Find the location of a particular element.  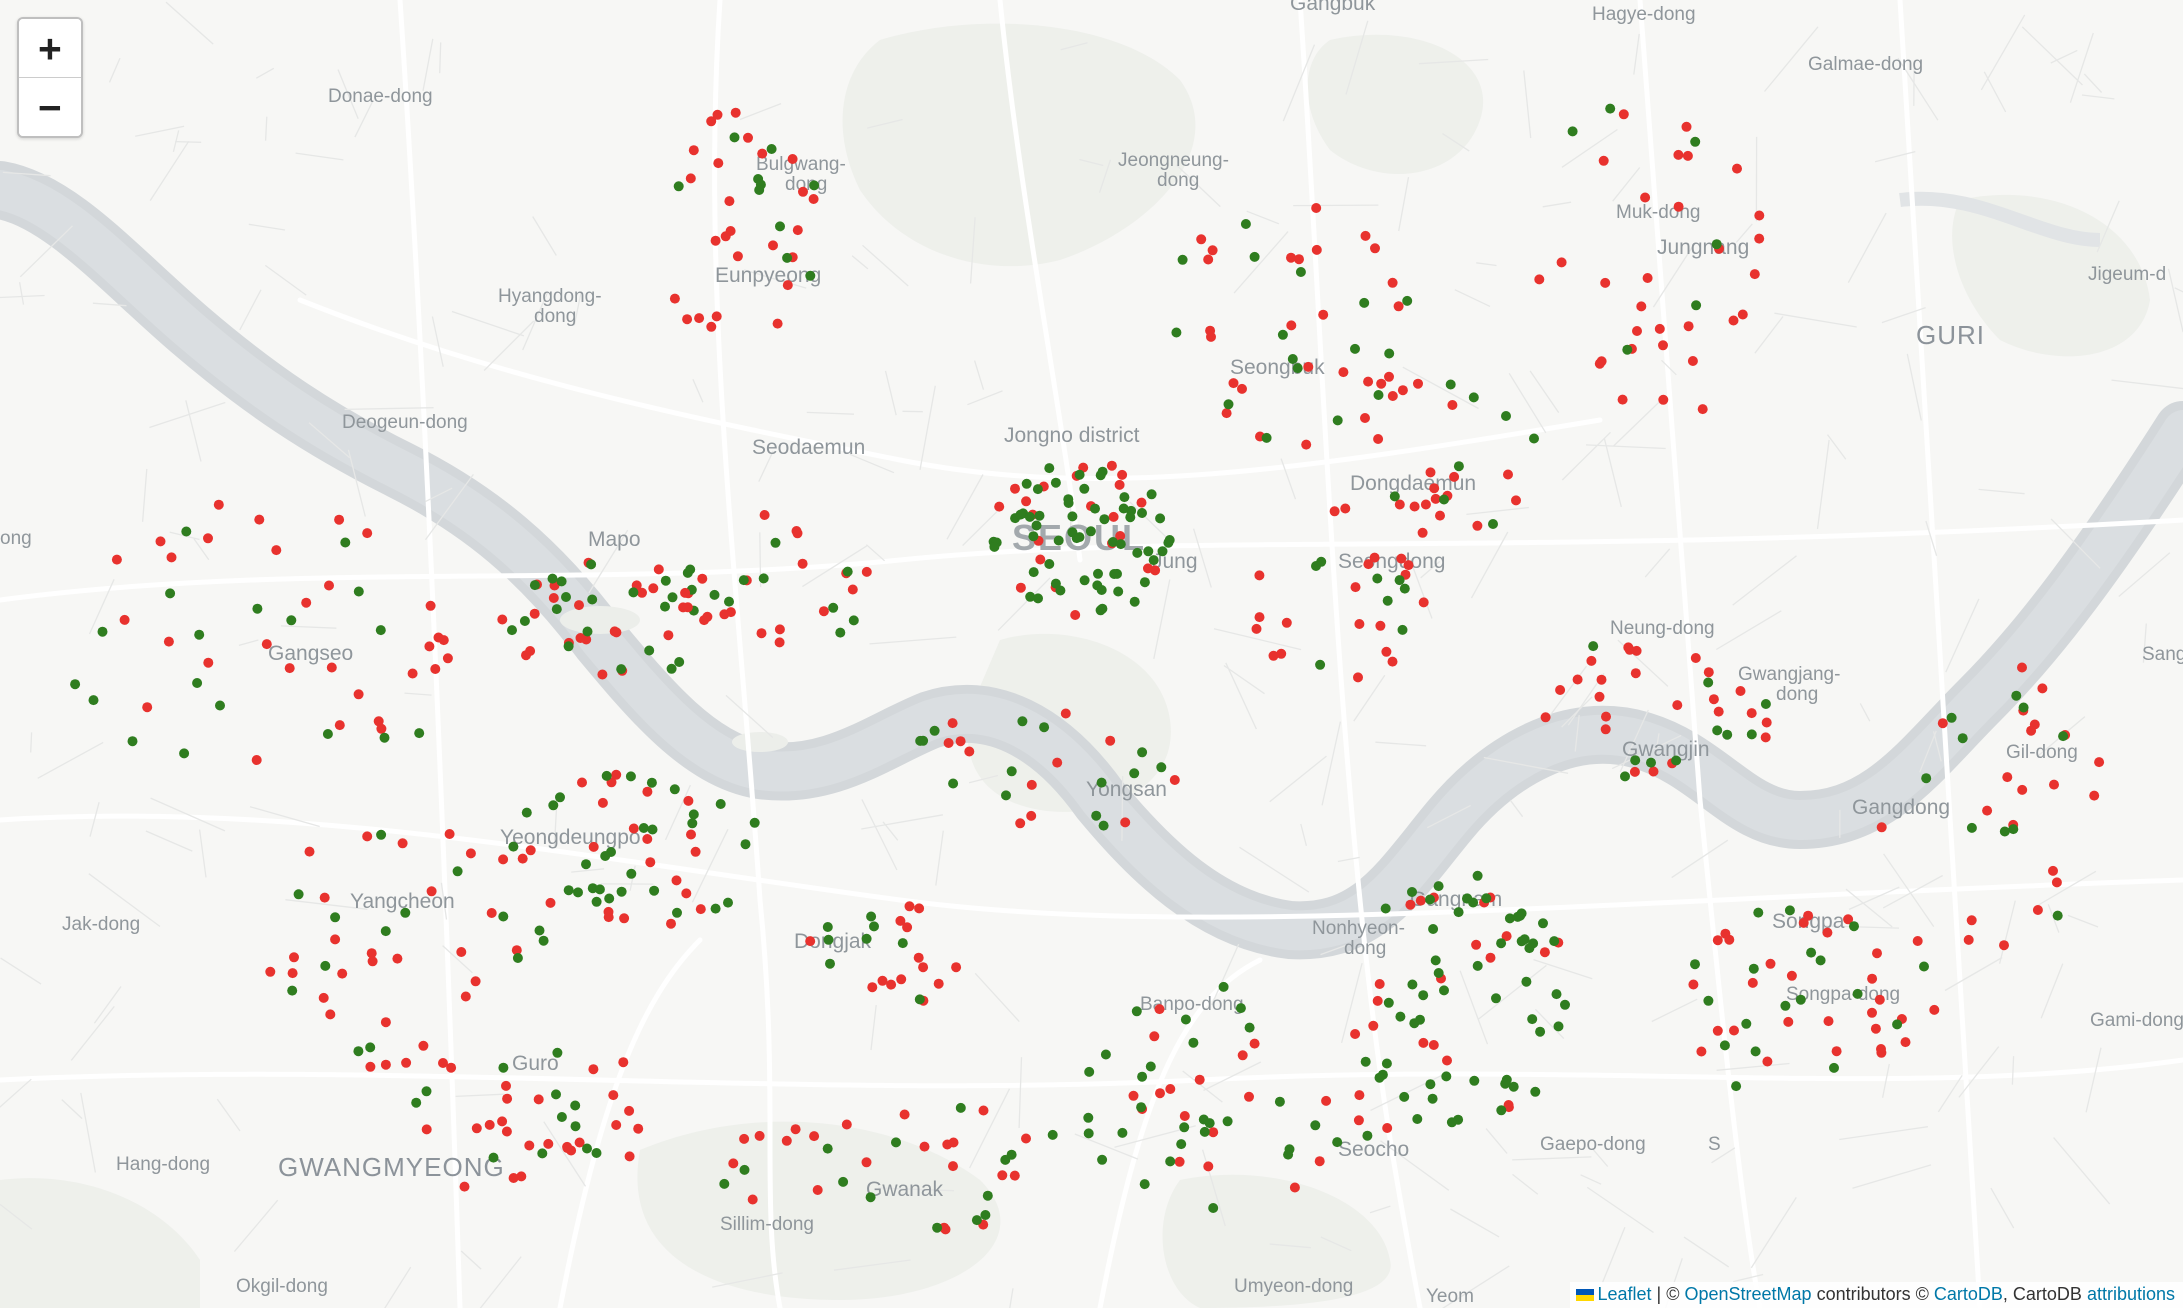

cartodb-link: CartoDB is located at coordinates (1968, 1294).